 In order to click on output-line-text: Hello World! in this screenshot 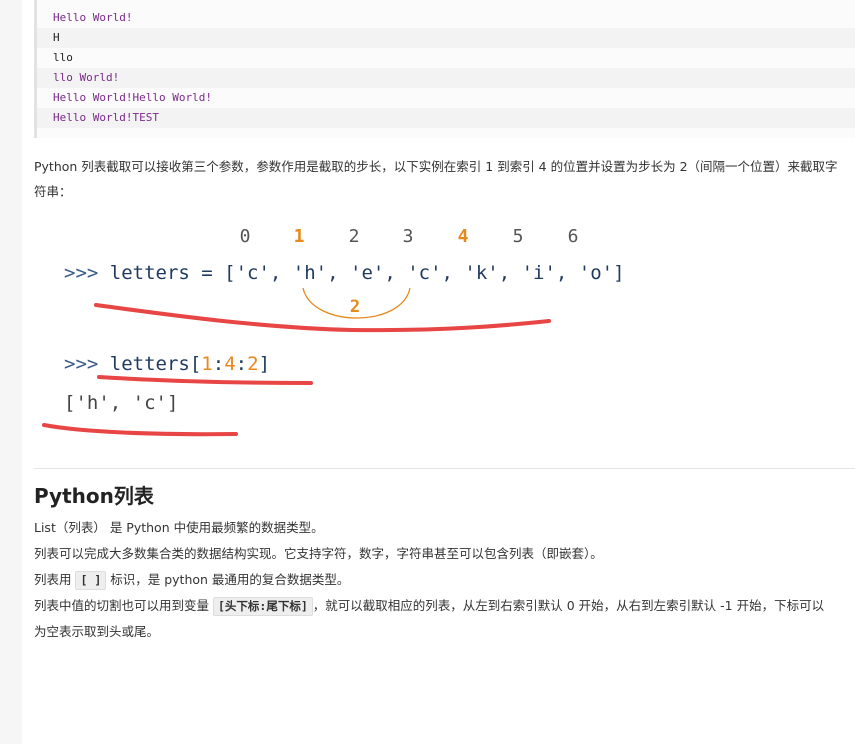, I will do `click(93, 17)`.